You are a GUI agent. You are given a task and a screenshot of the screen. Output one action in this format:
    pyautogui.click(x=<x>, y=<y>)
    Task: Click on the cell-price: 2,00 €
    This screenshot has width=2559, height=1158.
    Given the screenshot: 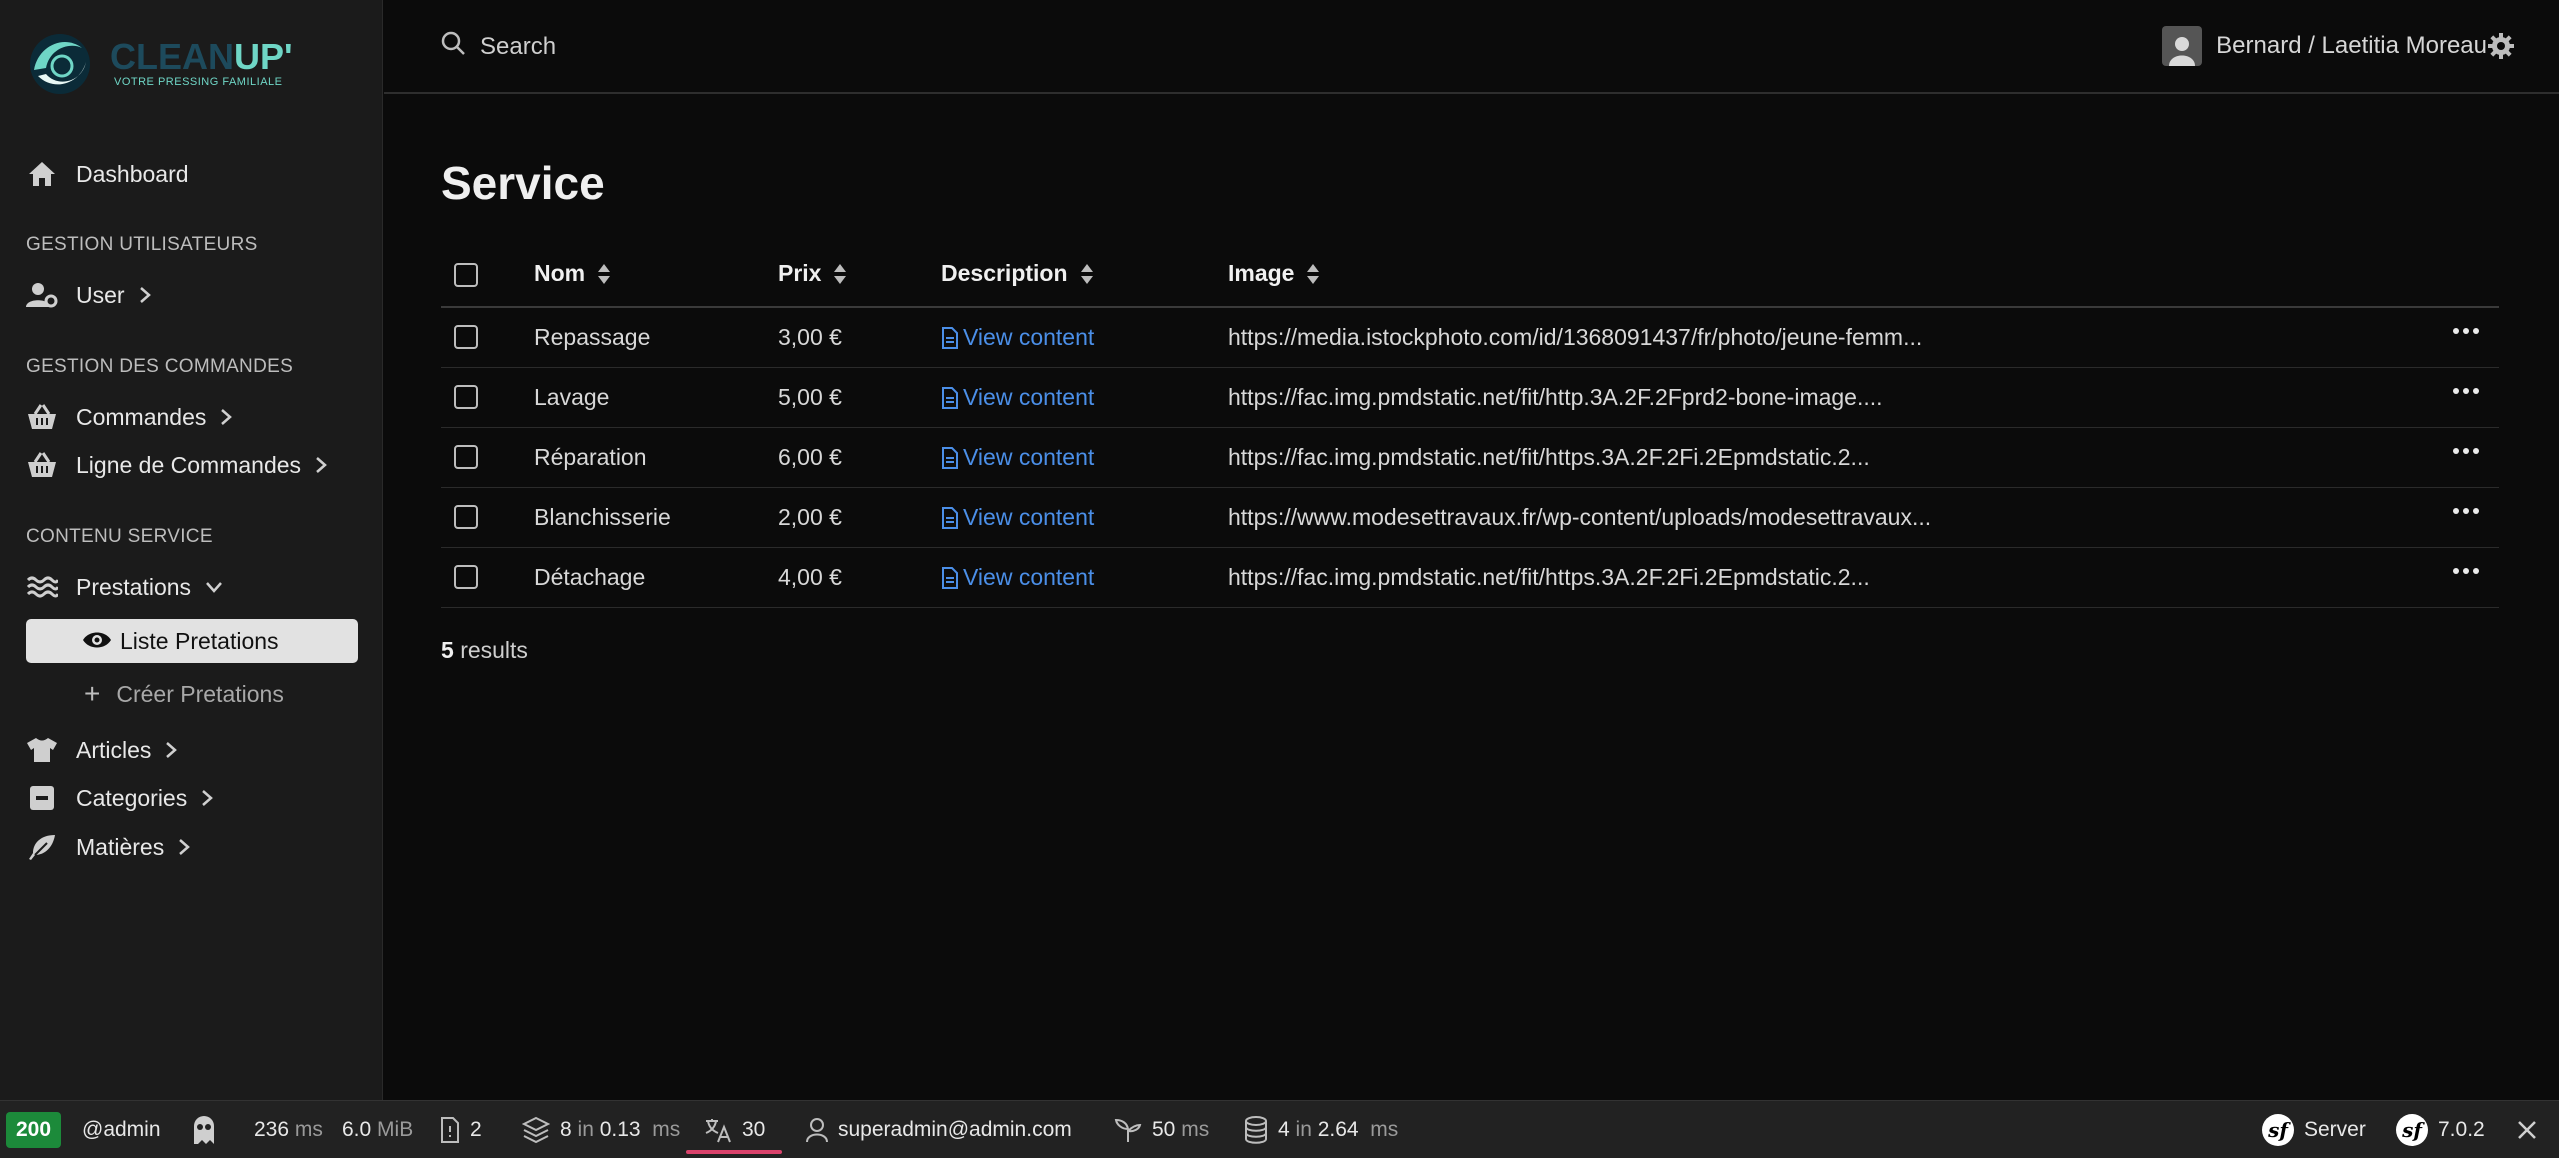 What is the action you would take?
    pyautogui.click(x=810, y=517)
    